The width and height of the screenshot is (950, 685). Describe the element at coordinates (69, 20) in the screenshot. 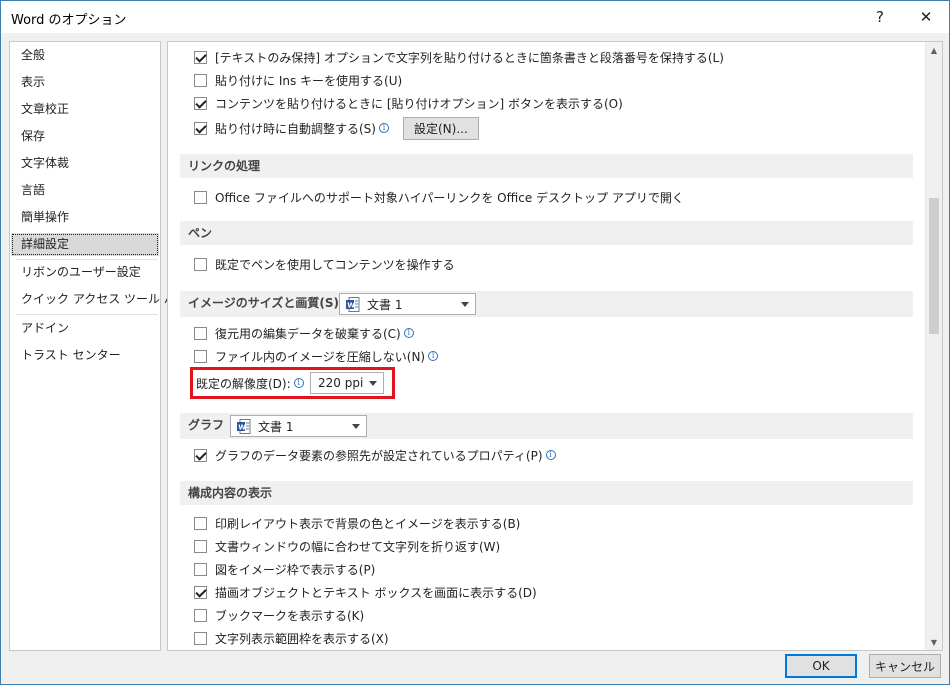

I see `dialog-title: Word のオプション` at that location.